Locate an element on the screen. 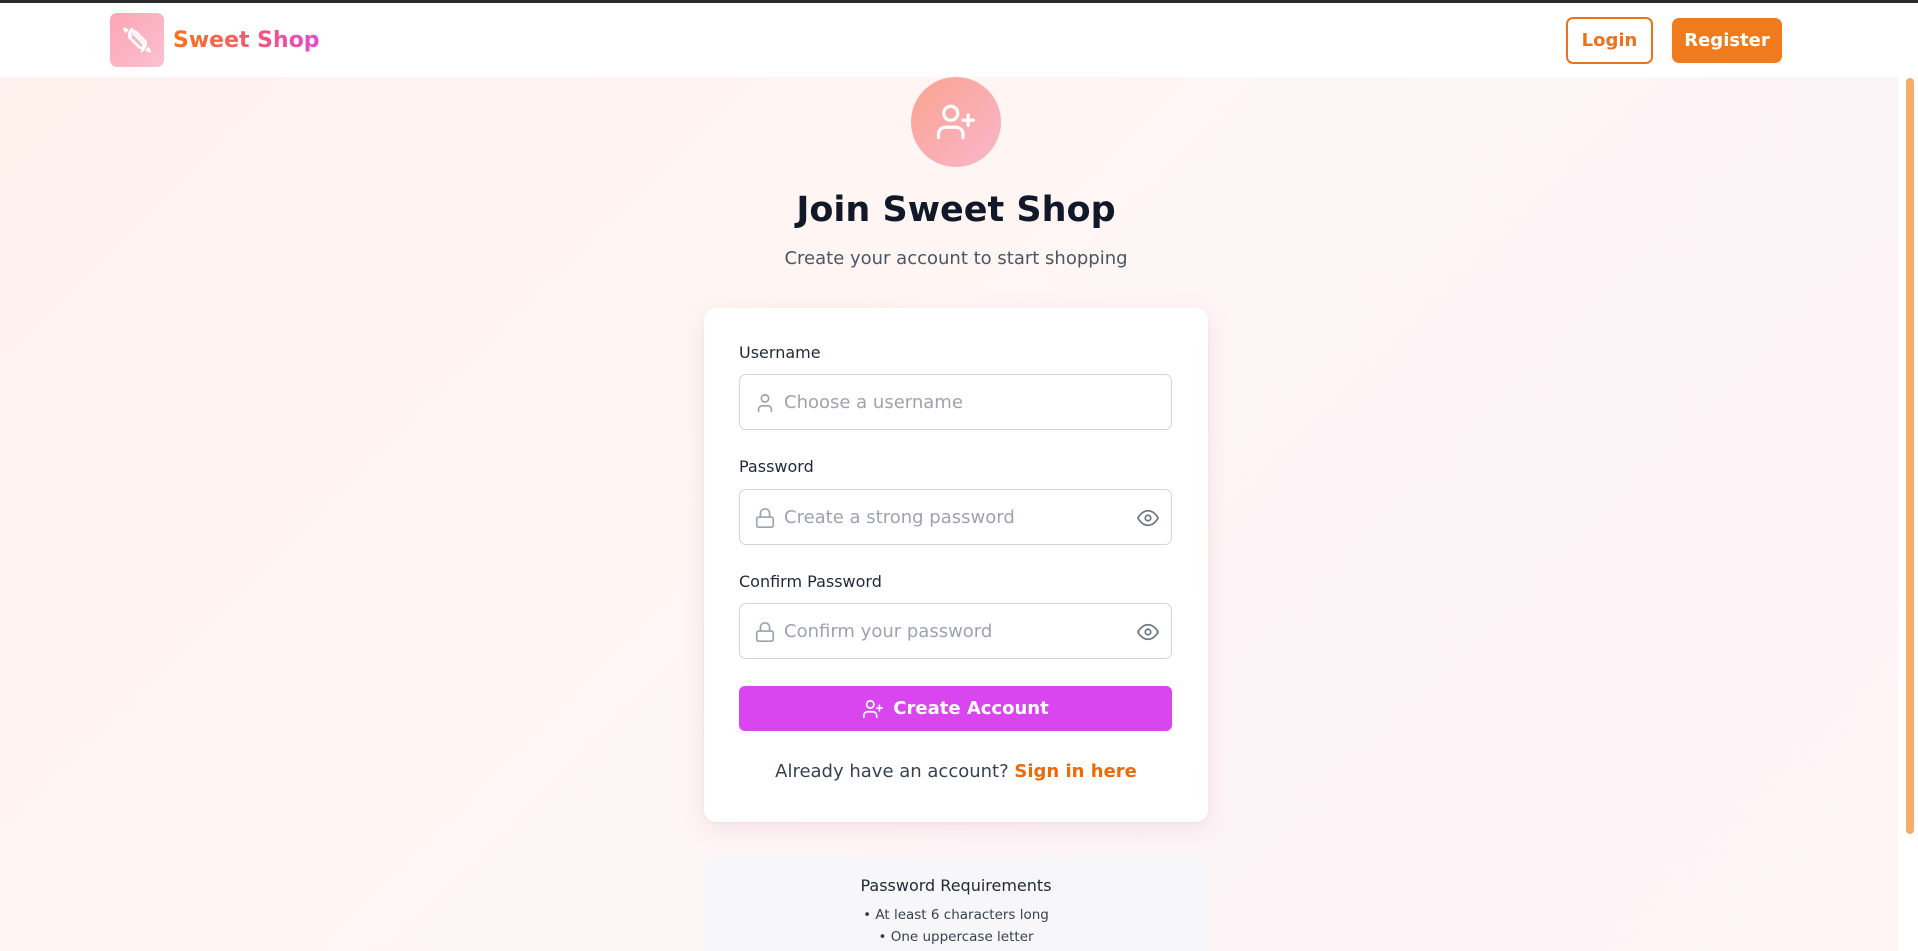  scrollbar-track is located at coordinates (1908, 477).